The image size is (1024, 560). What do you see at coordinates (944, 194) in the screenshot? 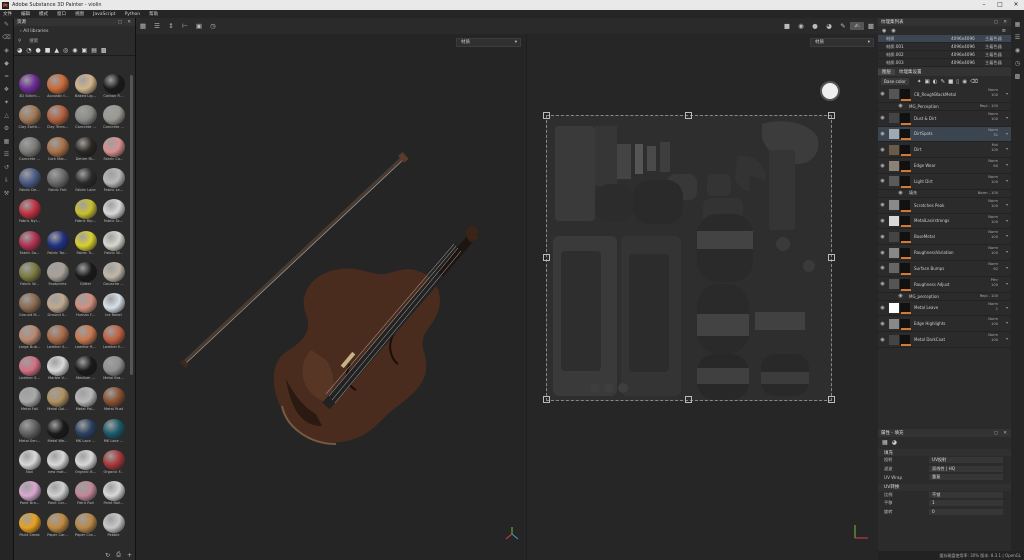
I see `layer-effect-row: ◉ 填充 Norm - 100` at bounding box center [944, 194].